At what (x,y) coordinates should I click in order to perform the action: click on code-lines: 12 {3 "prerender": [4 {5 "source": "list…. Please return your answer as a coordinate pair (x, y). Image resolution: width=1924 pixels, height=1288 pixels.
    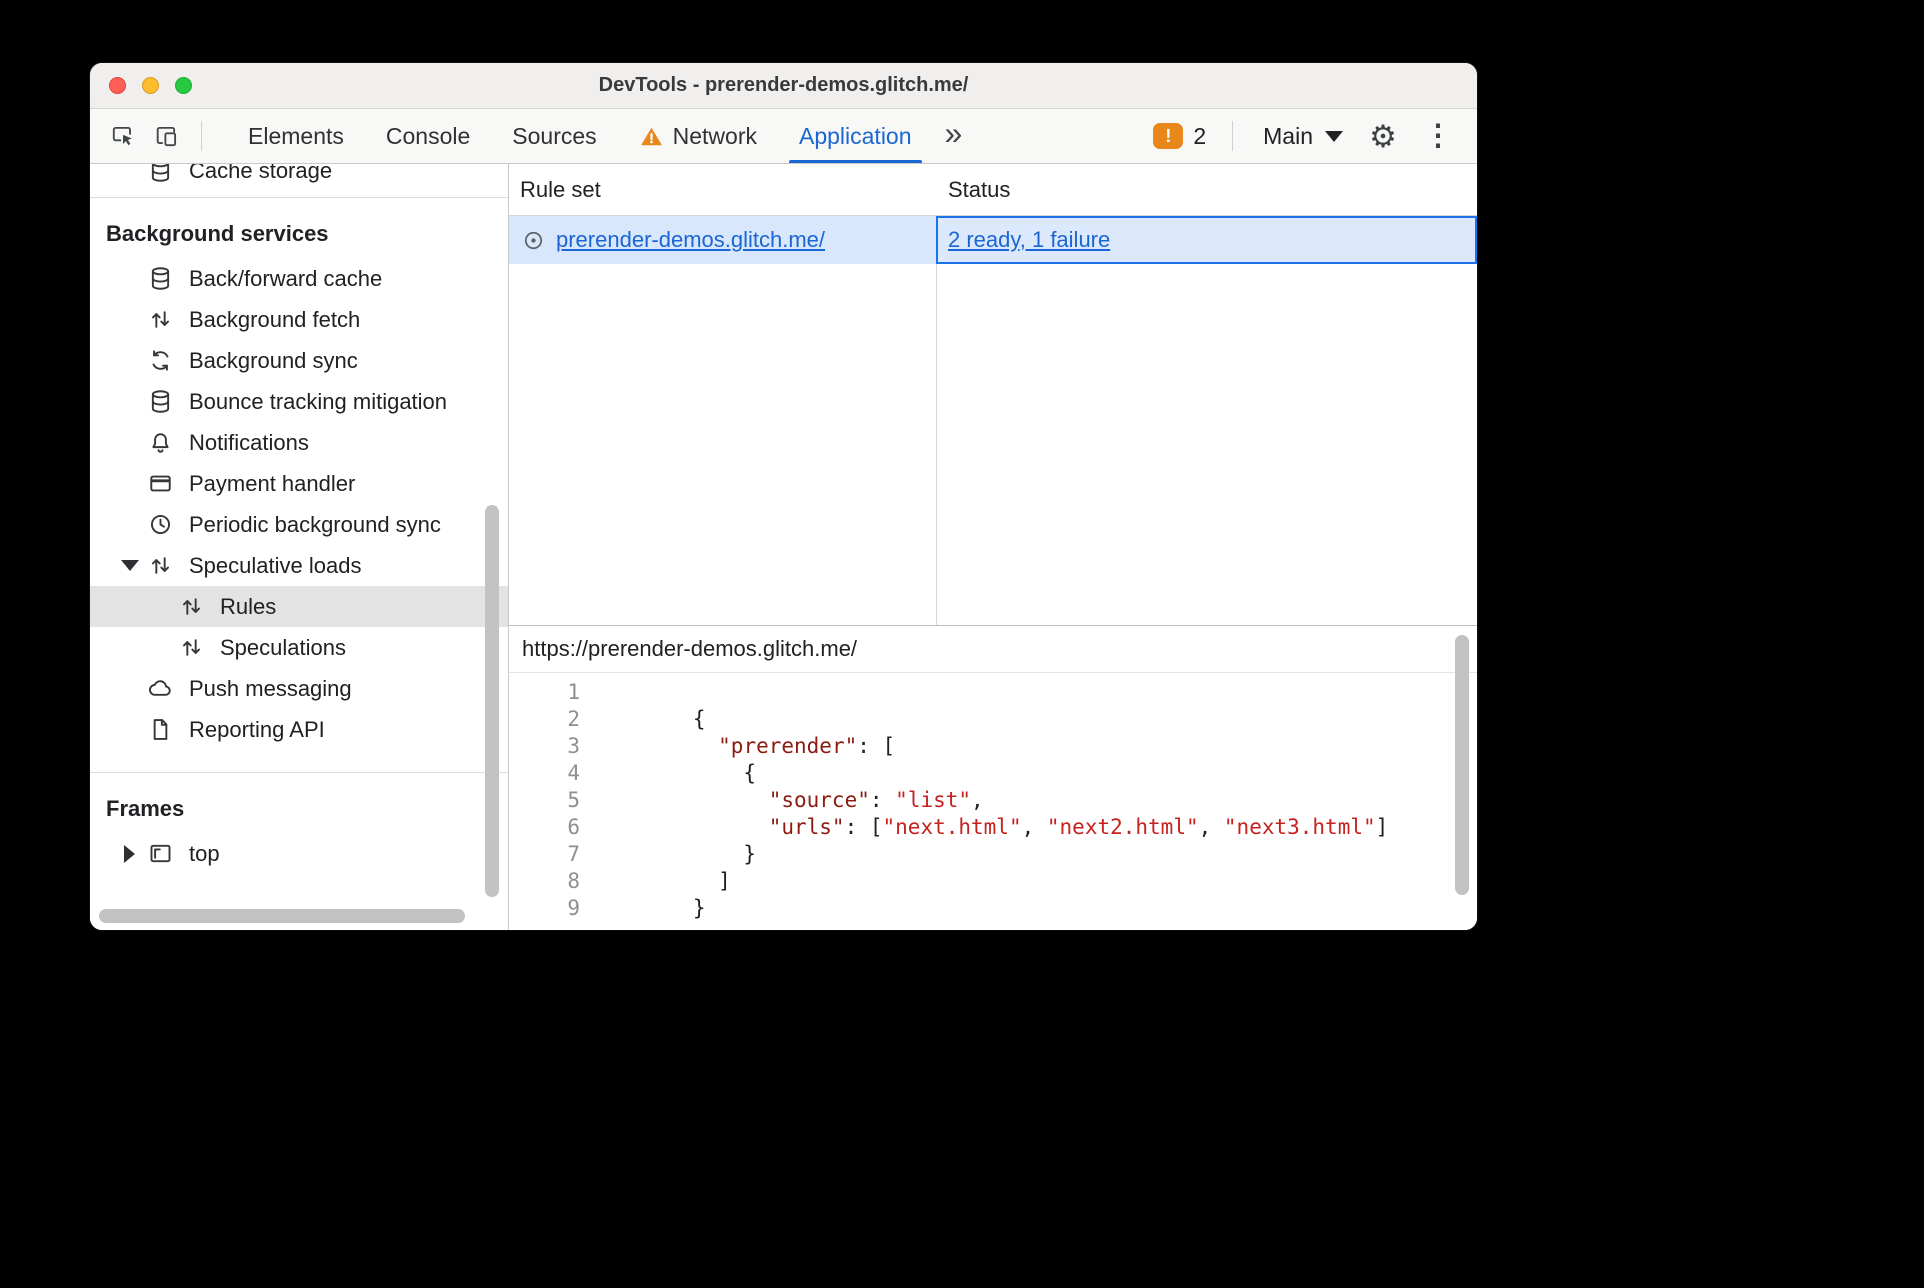
    Looking at the image, I should click on (993, 800).